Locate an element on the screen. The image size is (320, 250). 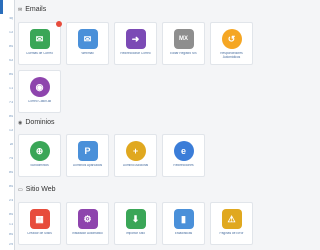
sidebar-item: 3Q is located at coordinates (6, 18).